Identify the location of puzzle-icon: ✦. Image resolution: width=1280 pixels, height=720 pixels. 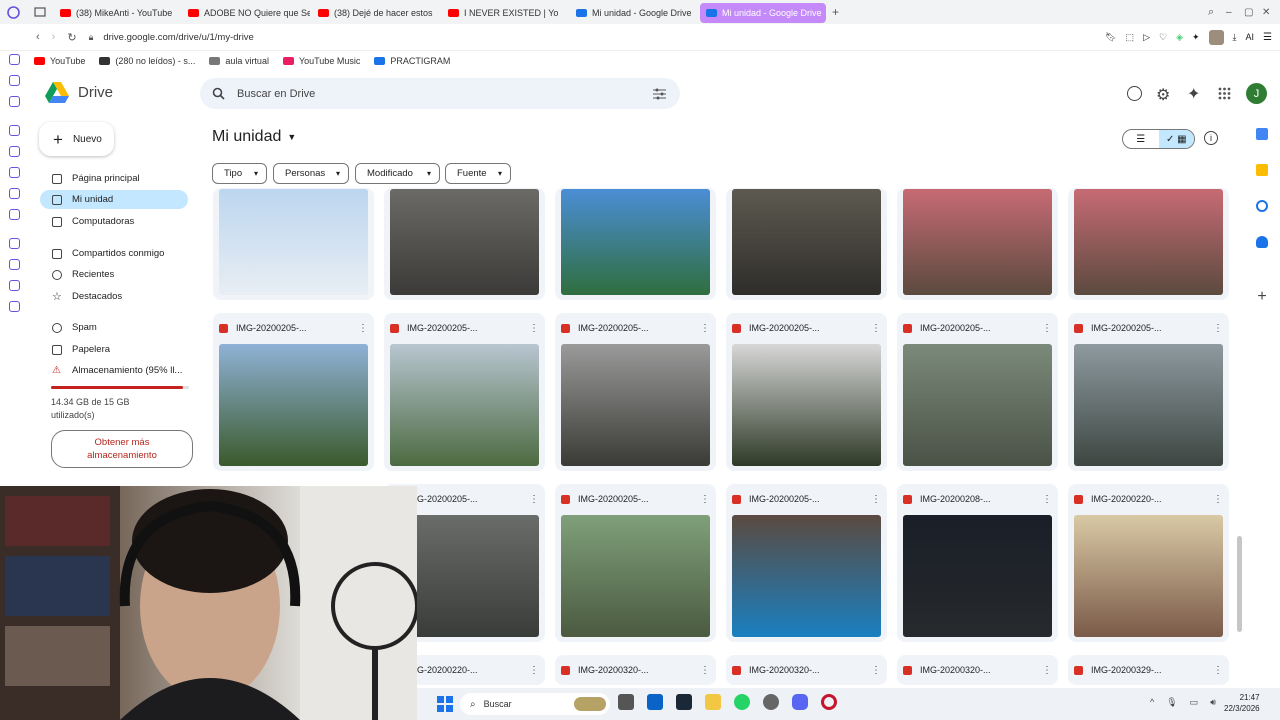
(1196, 37).